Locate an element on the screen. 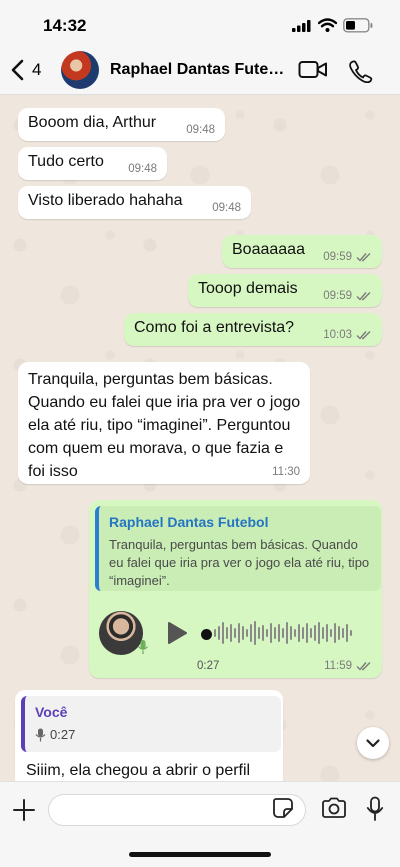  message-composer is located at coordinates (200, 824).